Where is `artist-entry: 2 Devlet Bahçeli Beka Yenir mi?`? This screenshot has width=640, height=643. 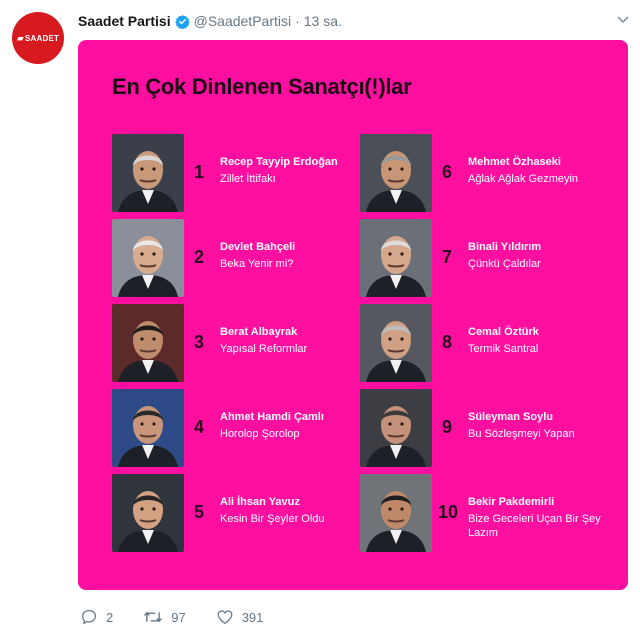
artist-entry: 2 Devlet Bahçeli Beka Yenir mi? is located at coordinates (242, 258).